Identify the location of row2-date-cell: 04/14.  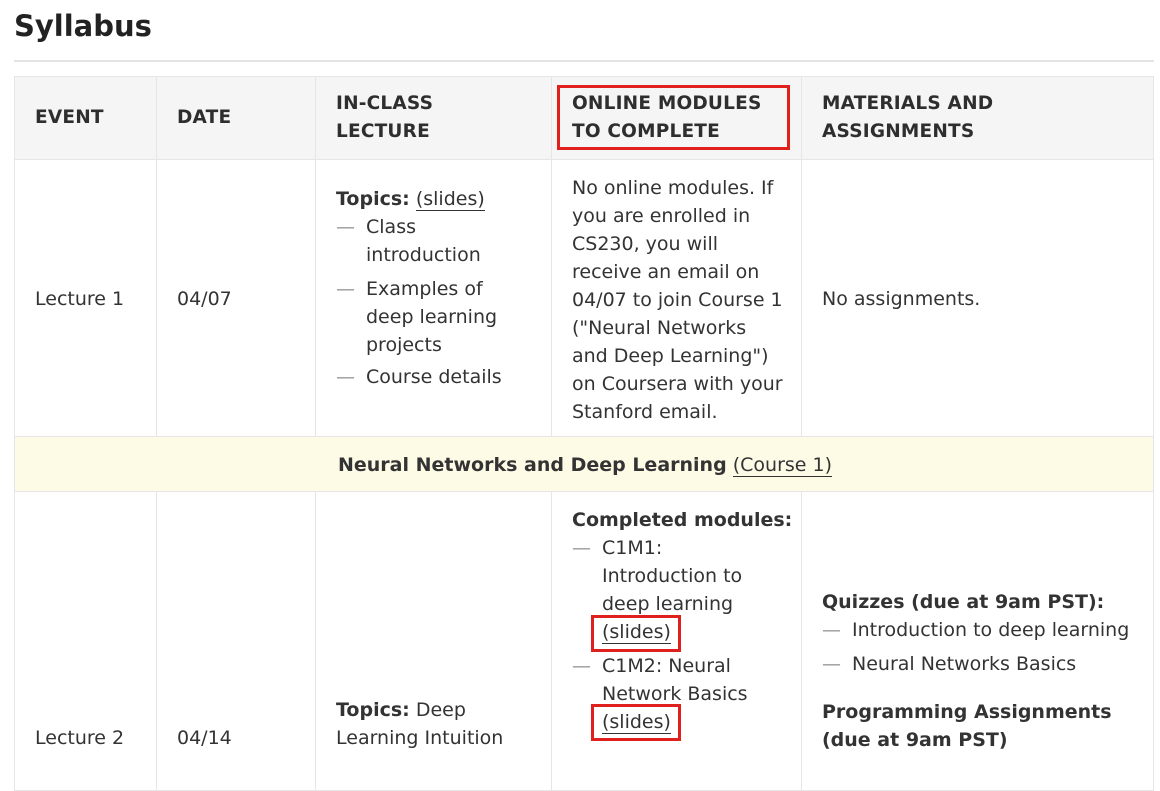
(236, 641).